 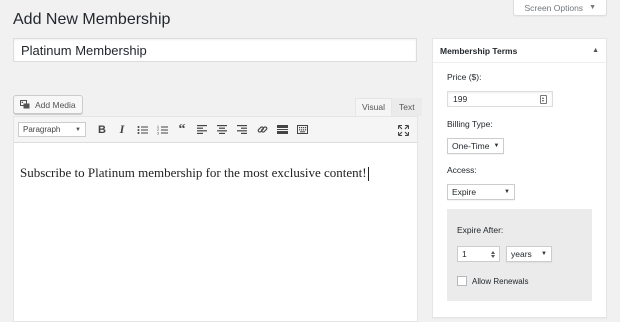 I want to click on metabox-heading: Membership Terms, so click(x=479, y=50).